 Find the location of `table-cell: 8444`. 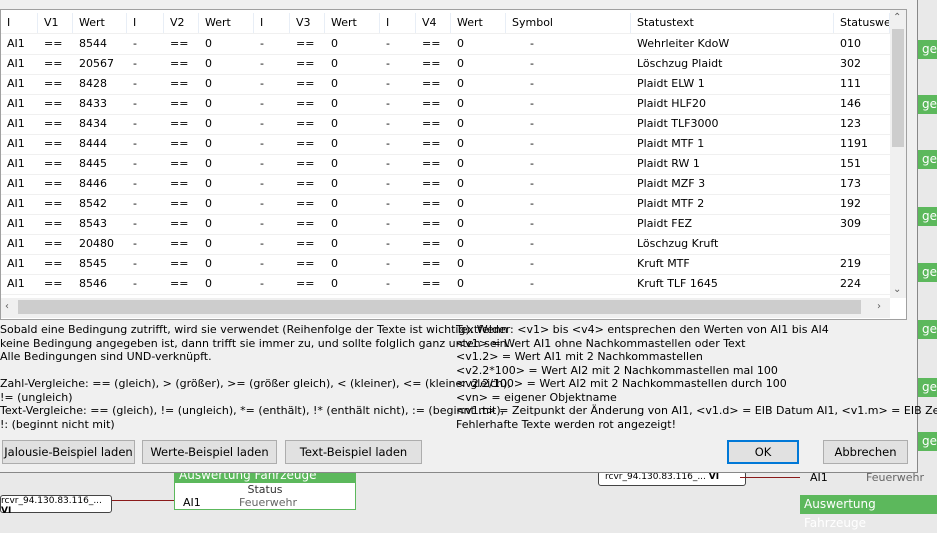

table-cell: 8444 is located at coordinates (100, 144).